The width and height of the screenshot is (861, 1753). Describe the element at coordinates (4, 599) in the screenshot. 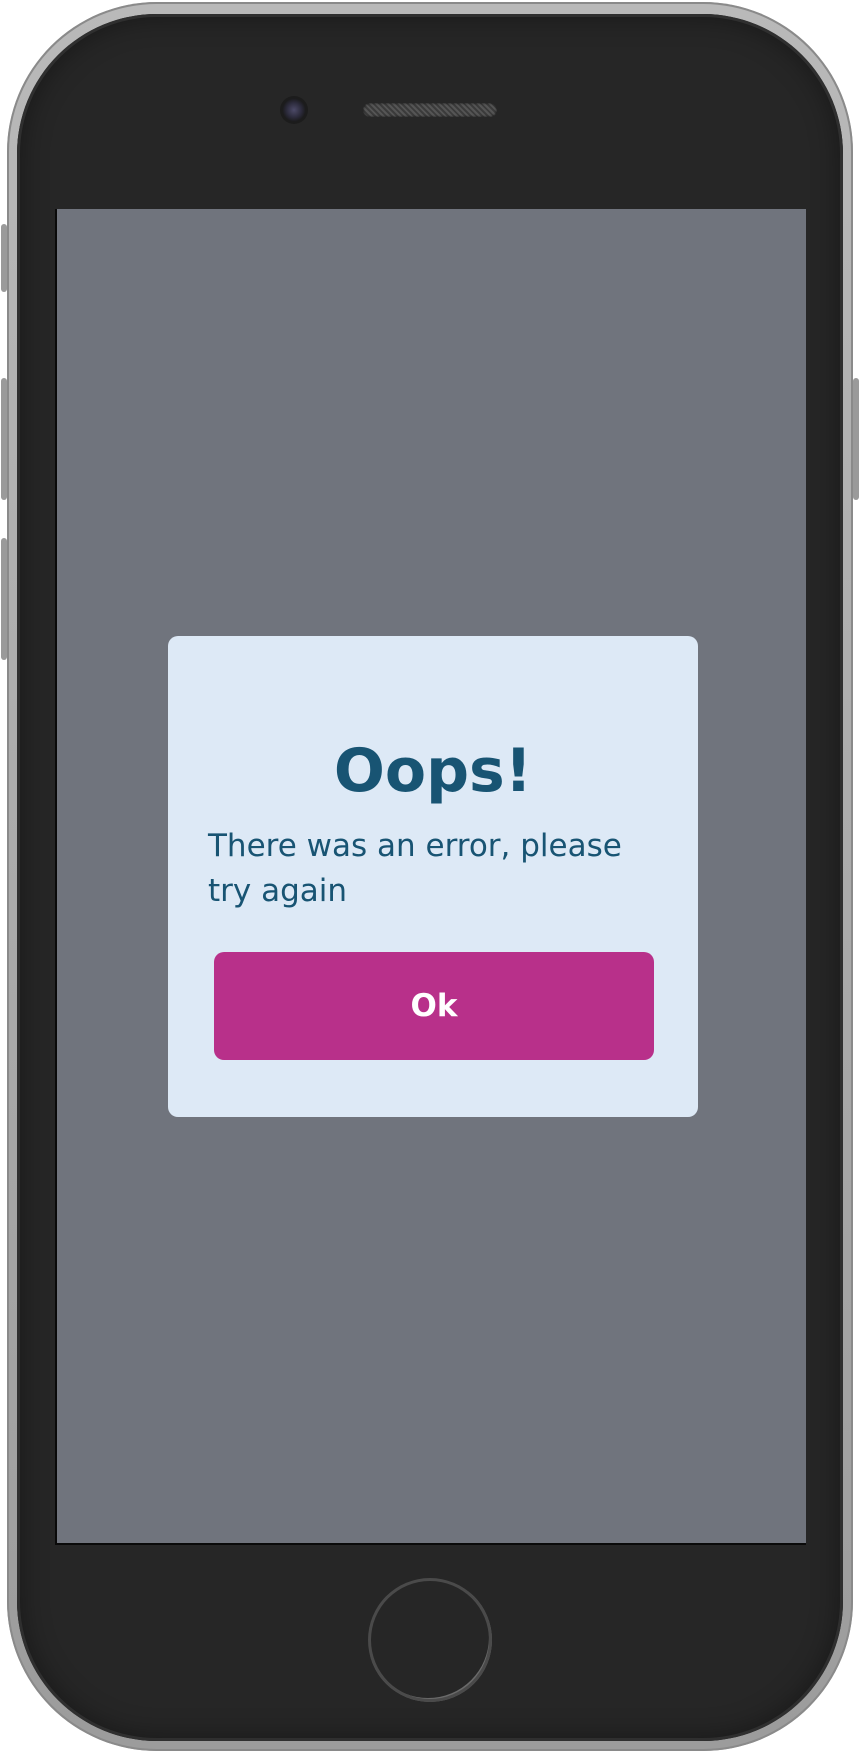

I see `volume-down-button` at that location.